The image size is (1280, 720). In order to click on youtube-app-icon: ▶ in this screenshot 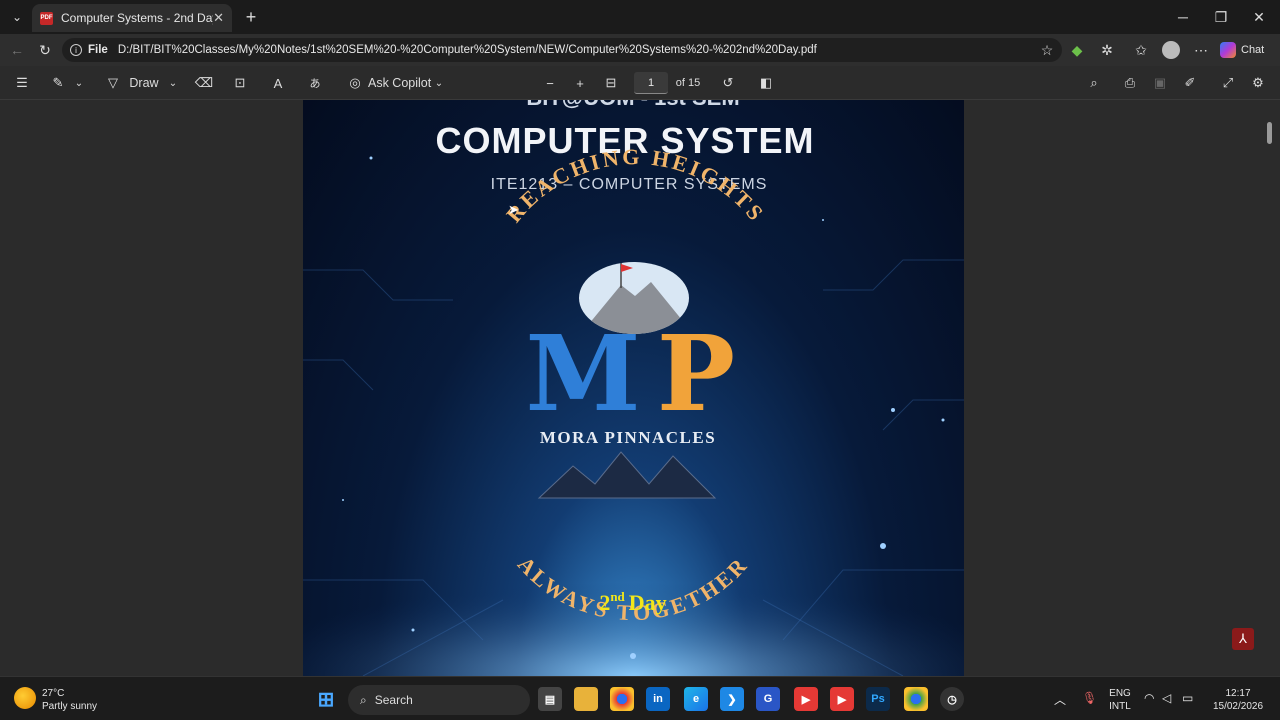, I will do `click(842, 699)`.